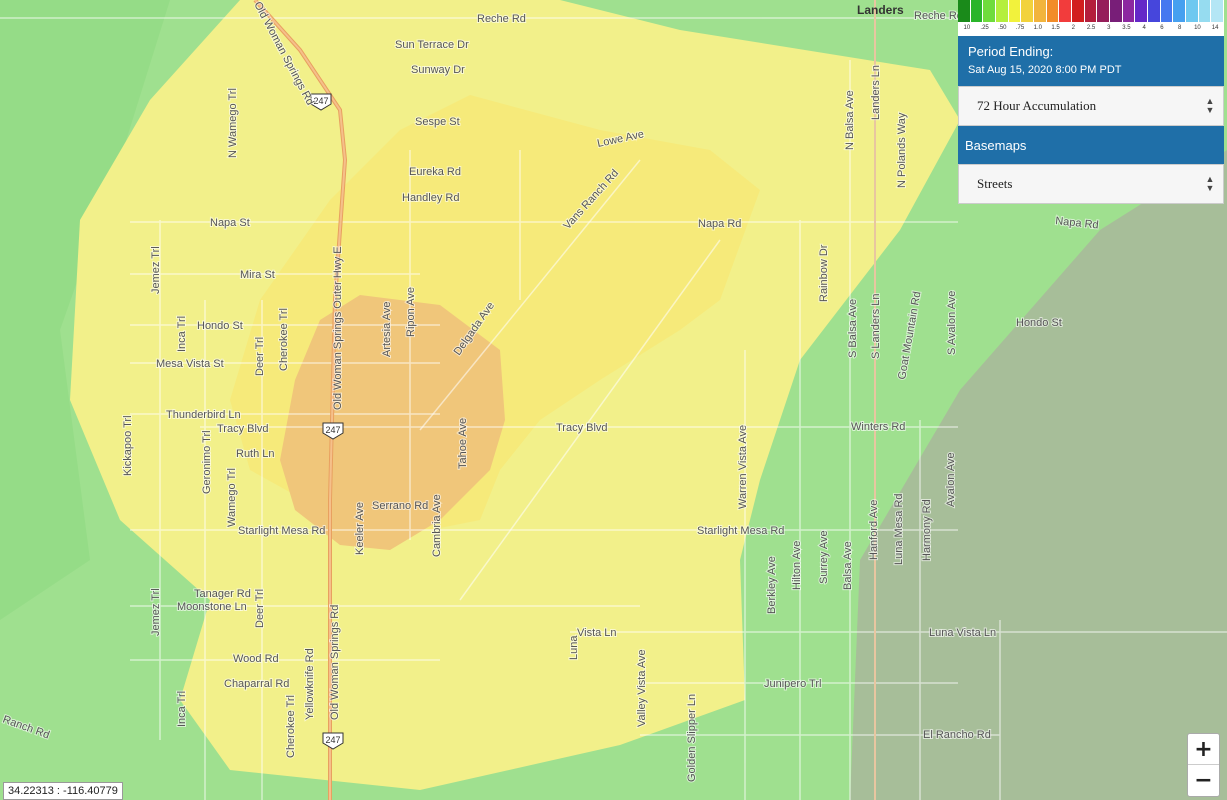 This screenshot has height=800, width=1227. I want to click on product-select: 72 Hour Accumulation ▲ ▼, so click(1091, 106).